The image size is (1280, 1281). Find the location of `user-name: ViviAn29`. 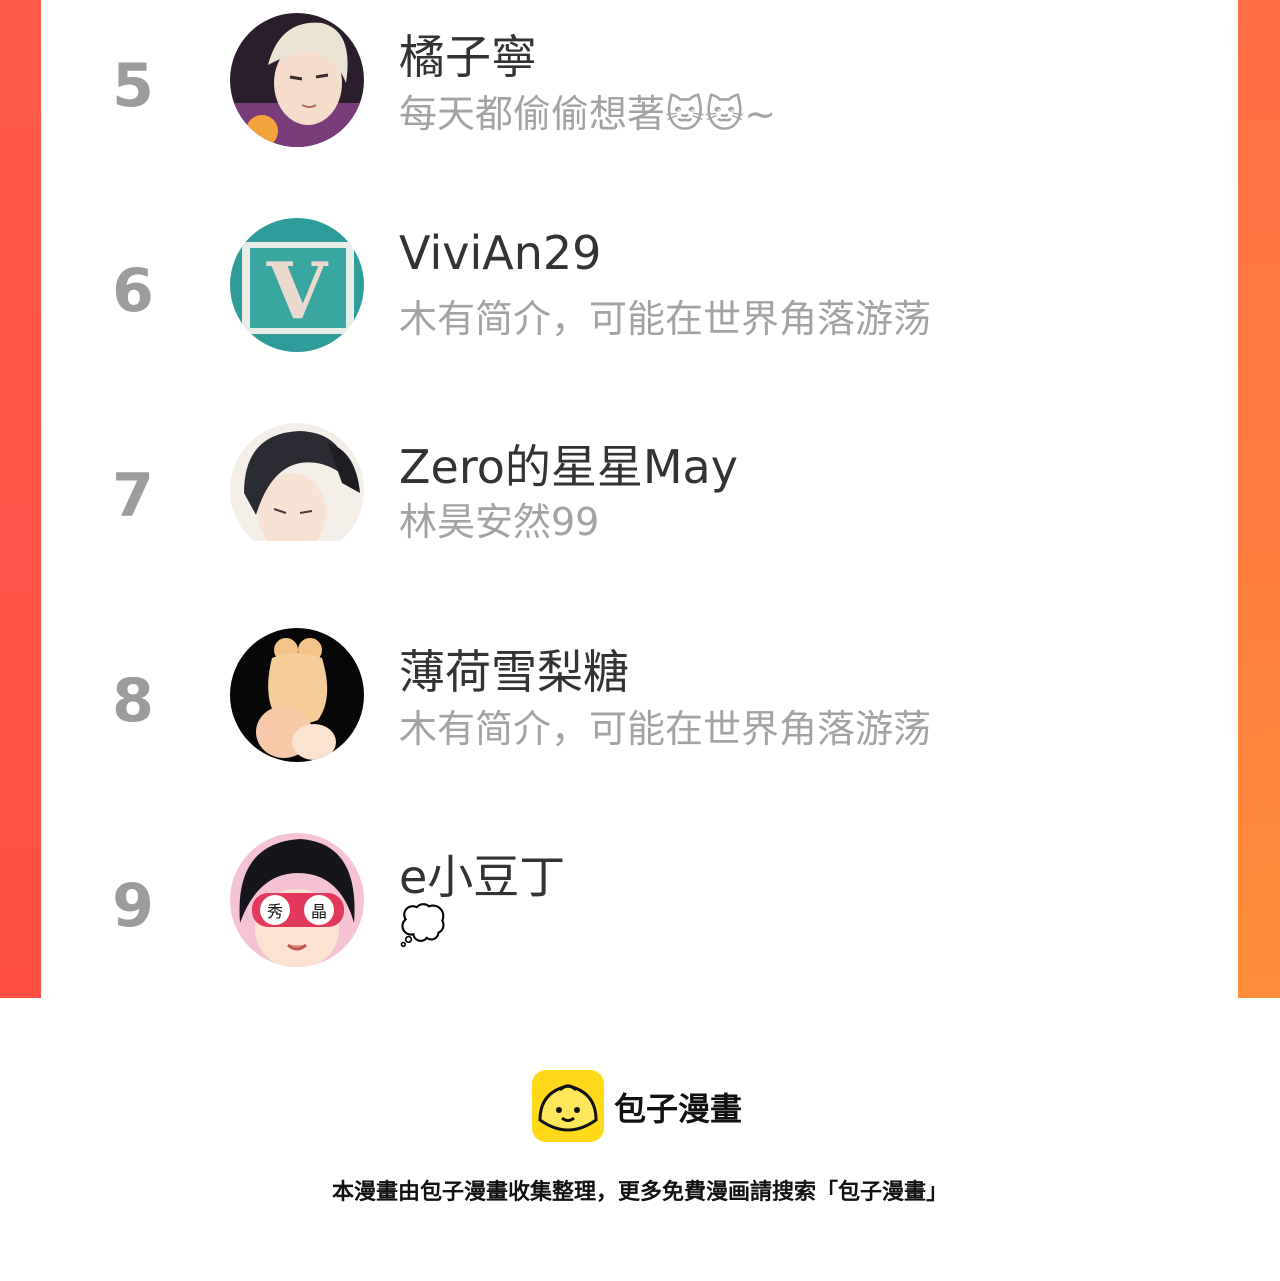

user-name: ViviAn29 is located at coordinates (500, 253).